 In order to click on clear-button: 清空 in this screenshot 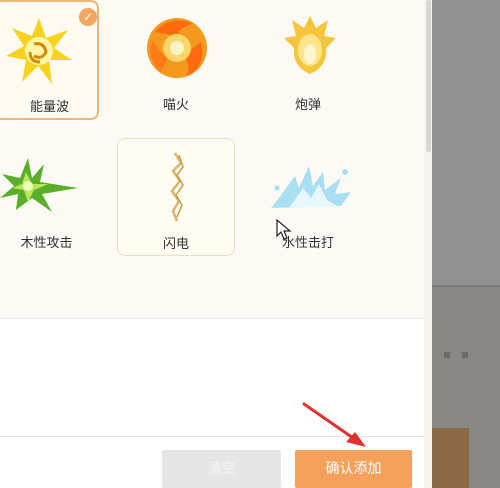, I will do `click(221, 469)`.